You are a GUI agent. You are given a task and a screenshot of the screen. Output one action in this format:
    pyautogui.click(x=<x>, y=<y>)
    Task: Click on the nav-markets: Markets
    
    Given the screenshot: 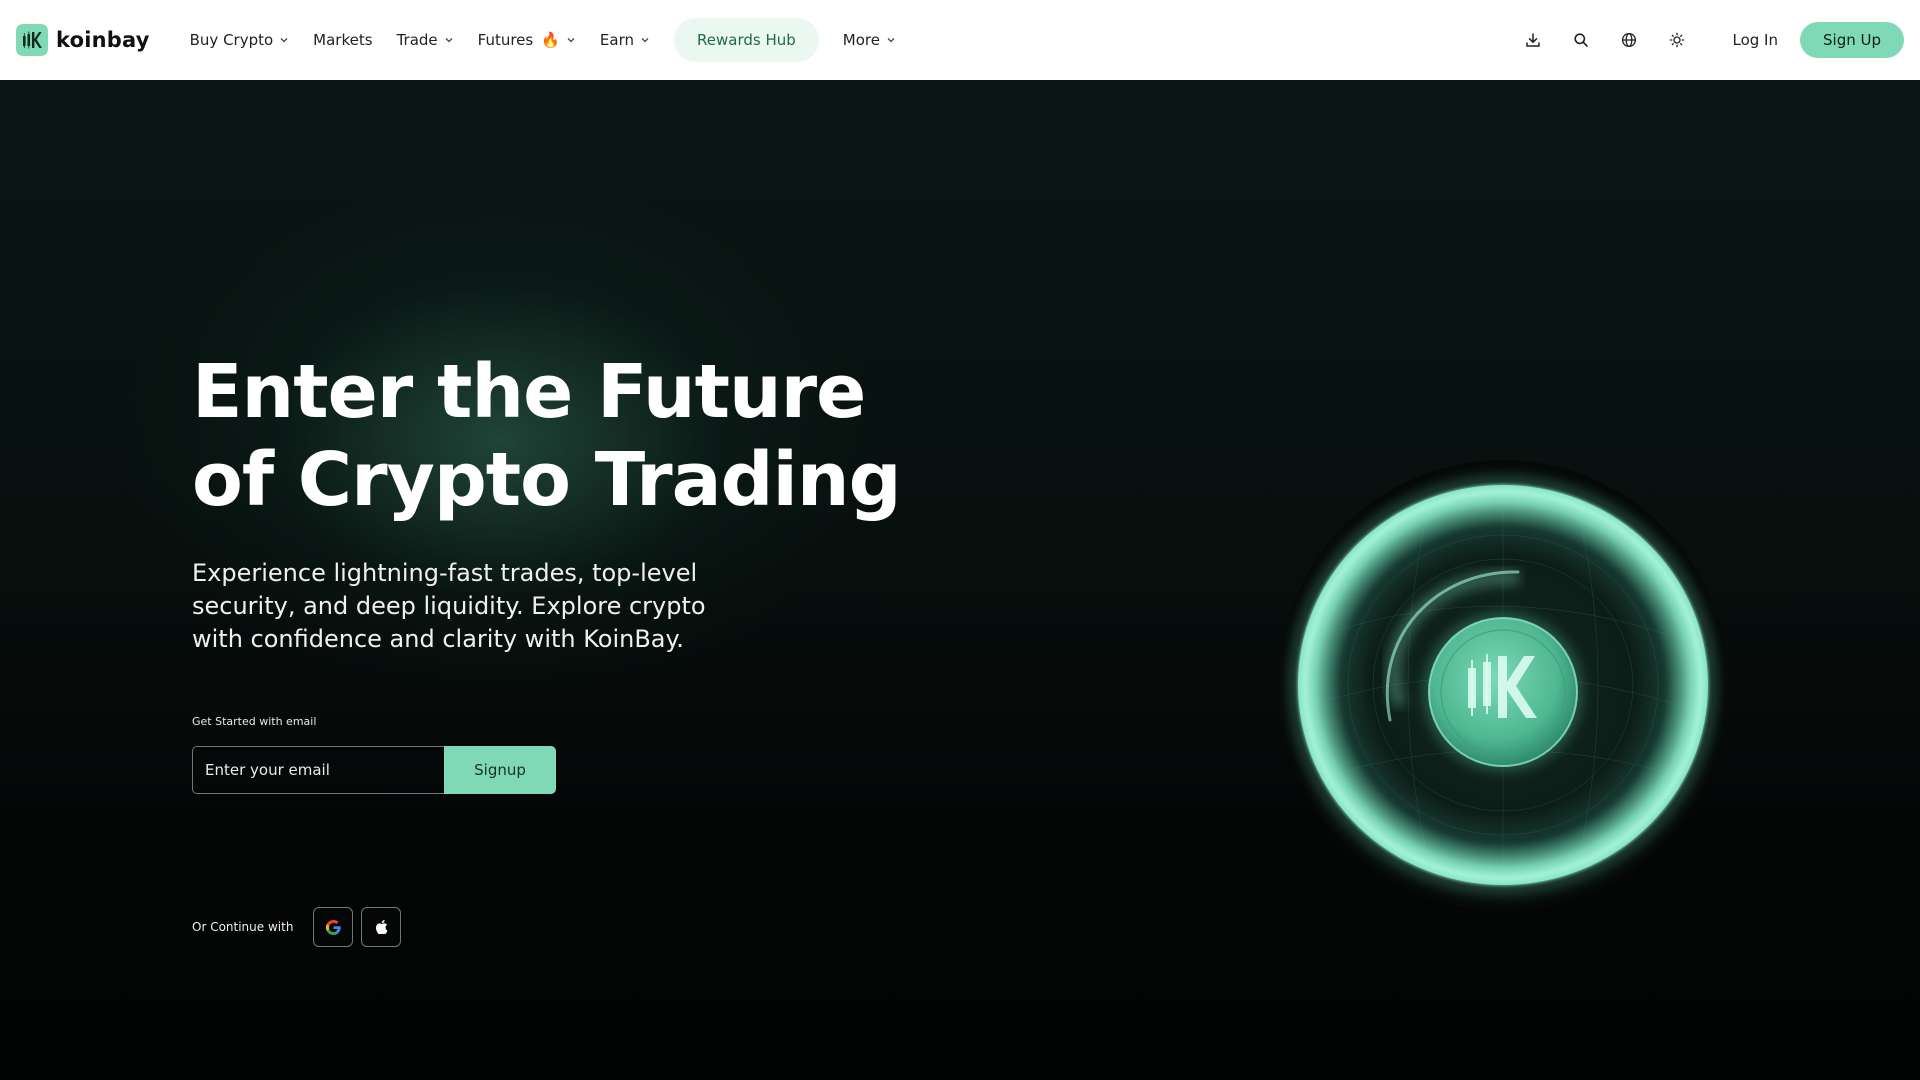 What is the action you would take?
    pyautogui.click(x=342, y=40)
    